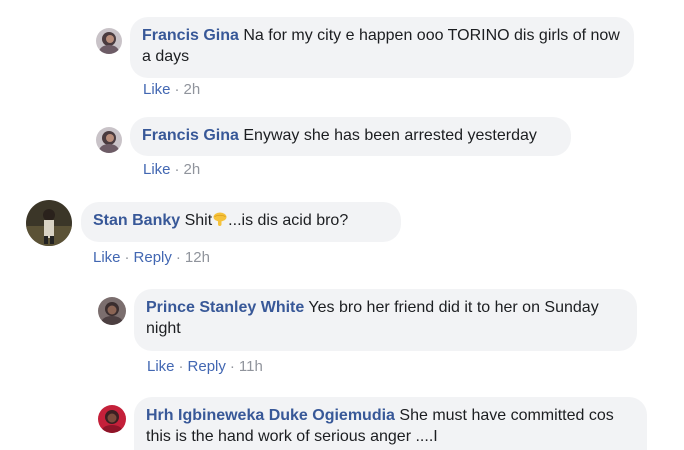 The width and height of the screenshot is (684, 450). What do you see at coordinates (136, 220) in the screenshot?
I see `comment-author: Stan Banky` at bounding box center [136, 220].